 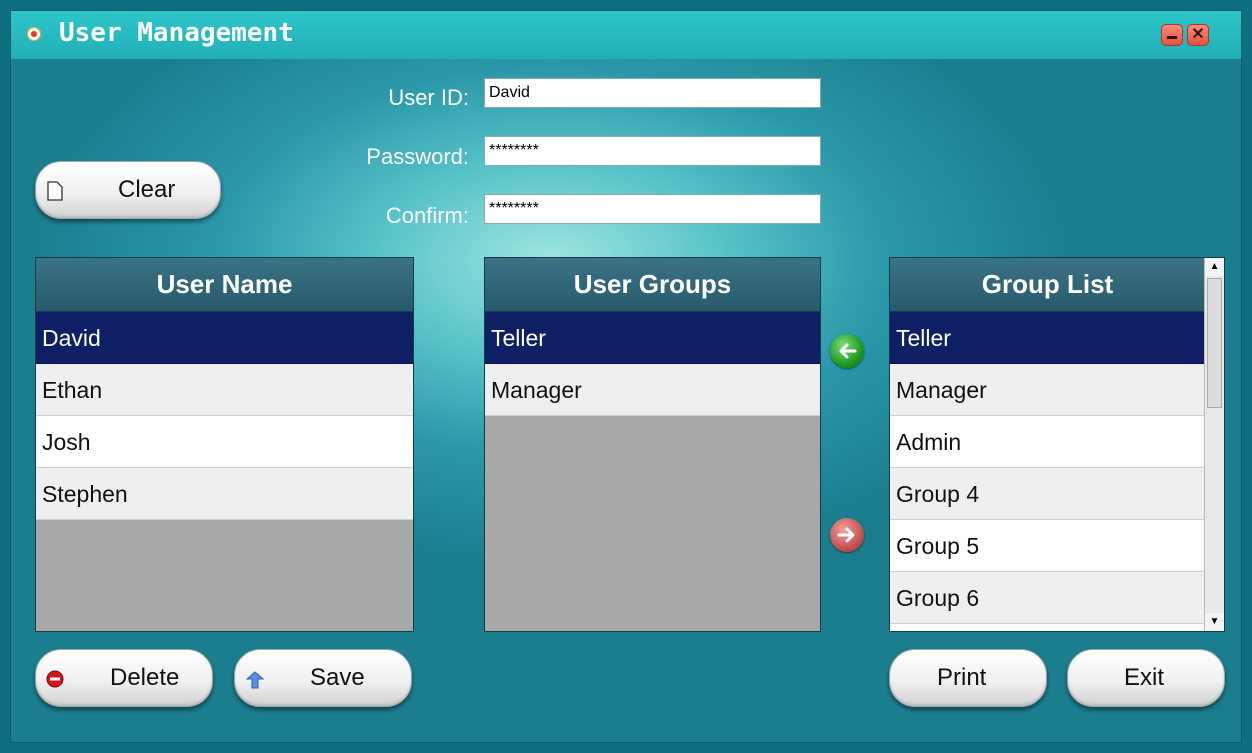 What do you see at coordinates (1047, 285) in the screenshot?
I see `group-list-header: Group List` at bounding box center [1047, 285].